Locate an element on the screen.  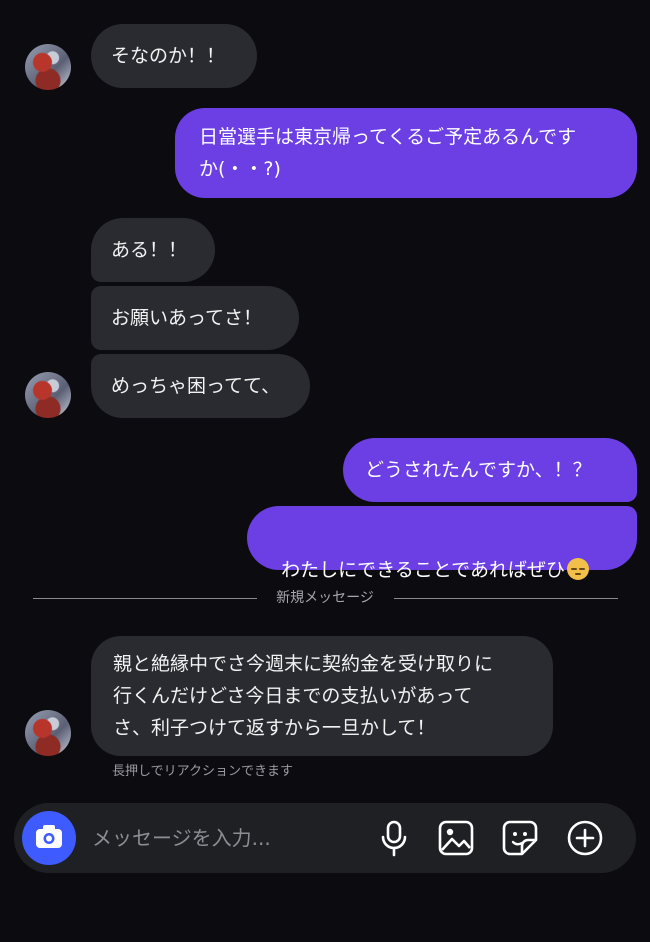
incoming-message: お願いあってさ！ is located at coordinates (195, 318).